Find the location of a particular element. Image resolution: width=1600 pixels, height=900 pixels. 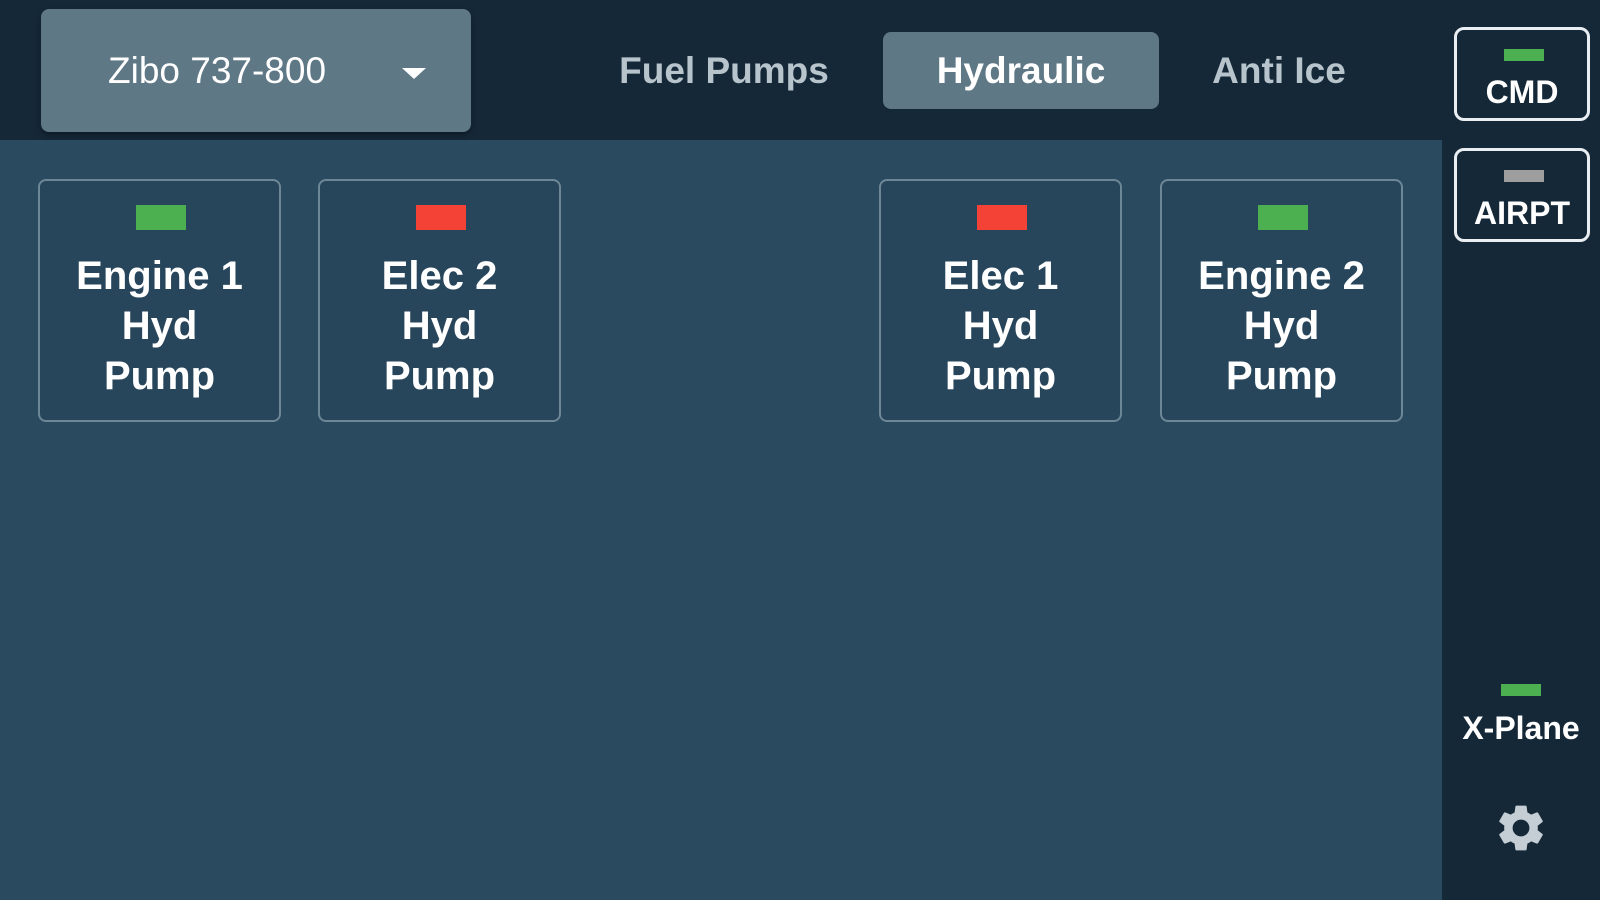

tab-hydraulic: Hydraulic is located at coordinates (1021, 70).